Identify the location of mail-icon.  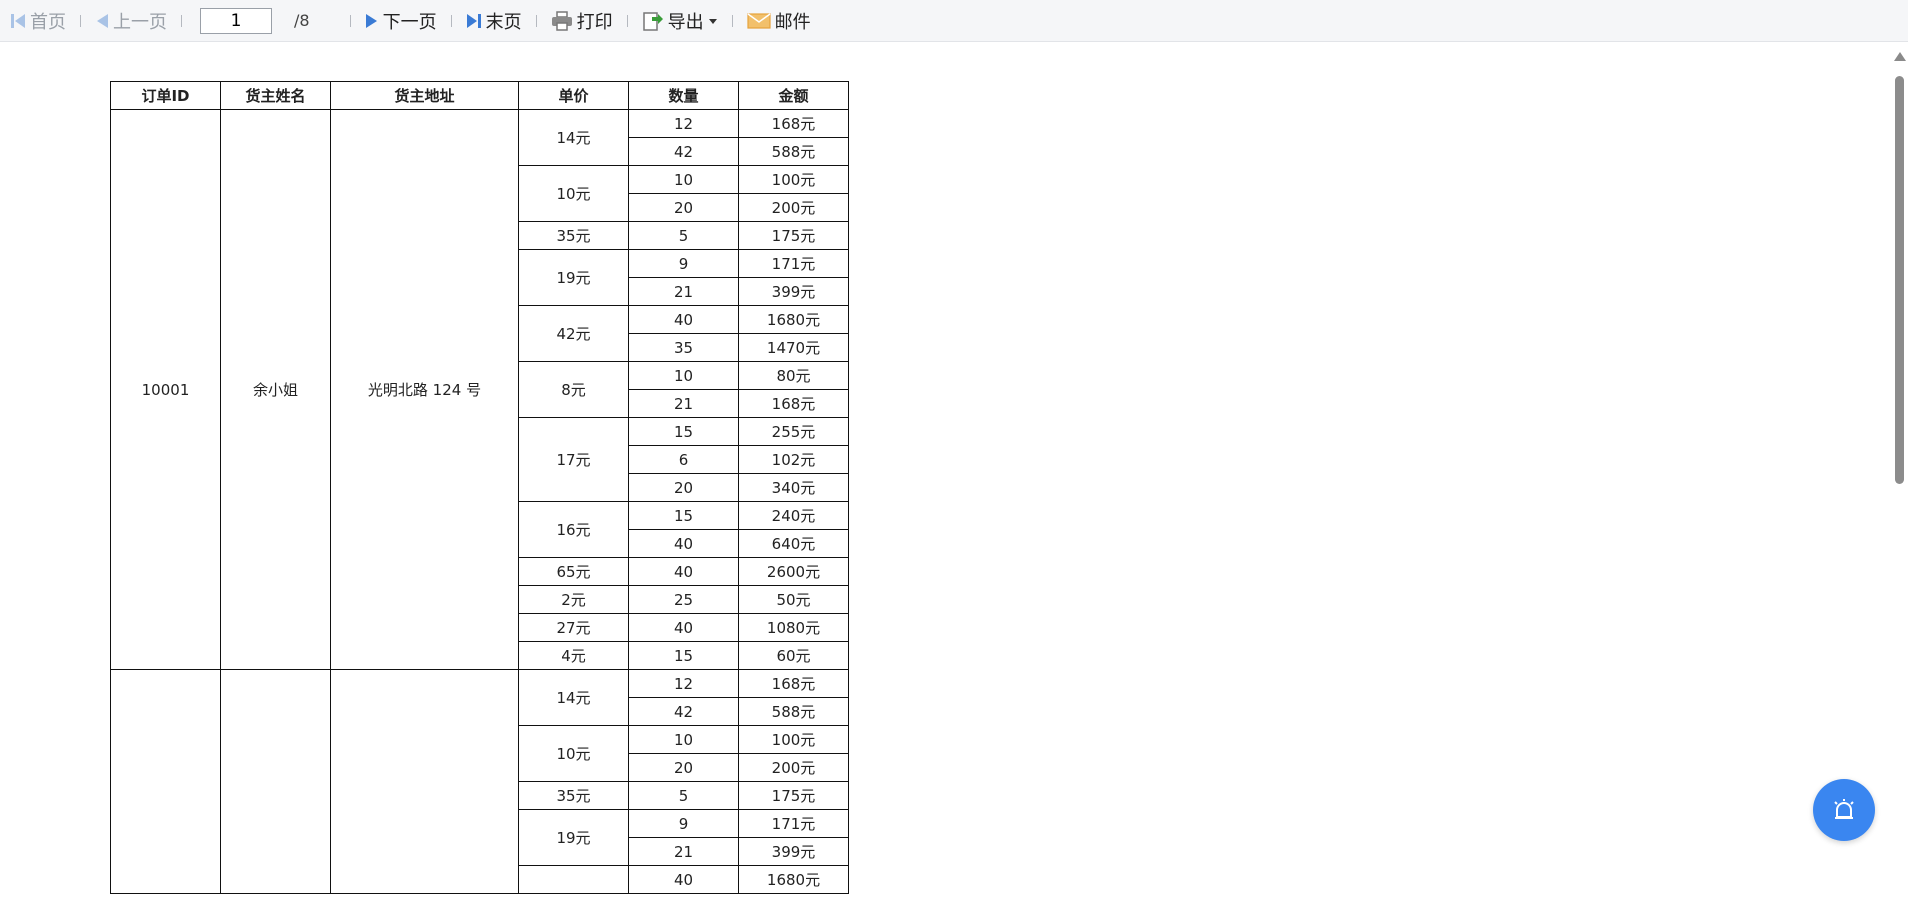
(758, 21).